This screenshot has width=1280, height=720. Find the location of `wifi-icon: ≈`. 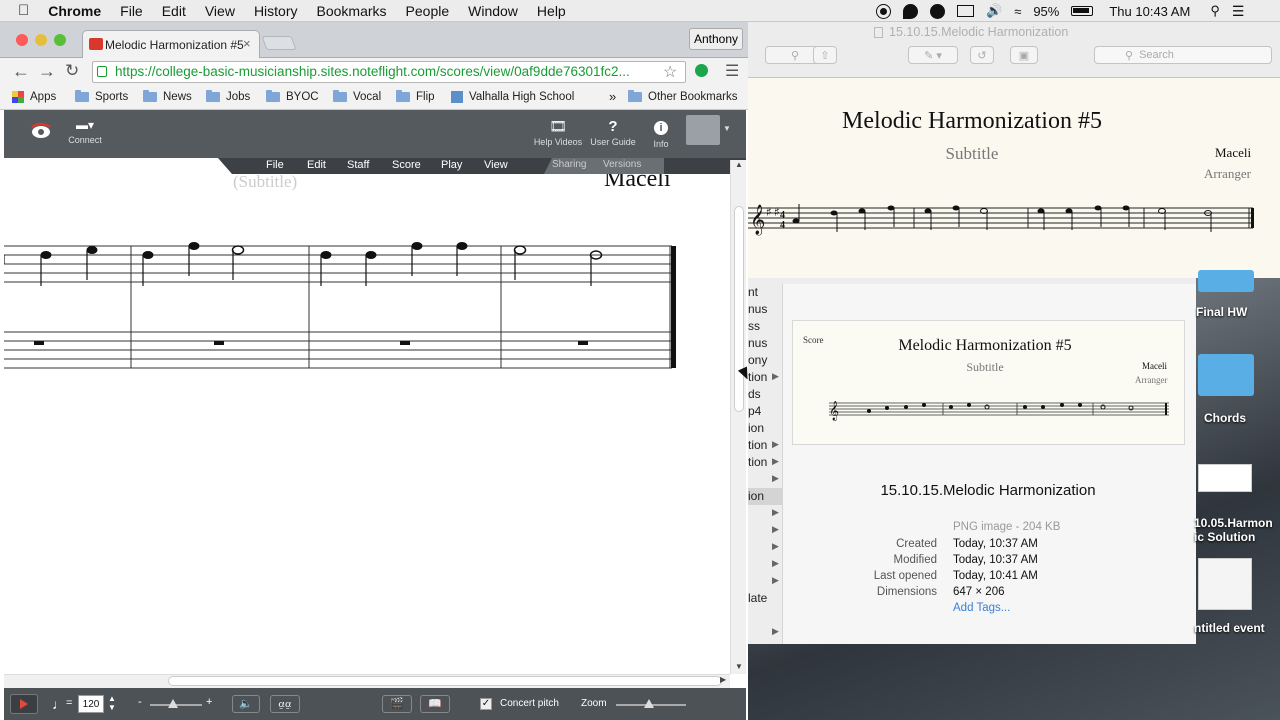

wifi-icon: ≈ is located at coordinates (1017, 11).